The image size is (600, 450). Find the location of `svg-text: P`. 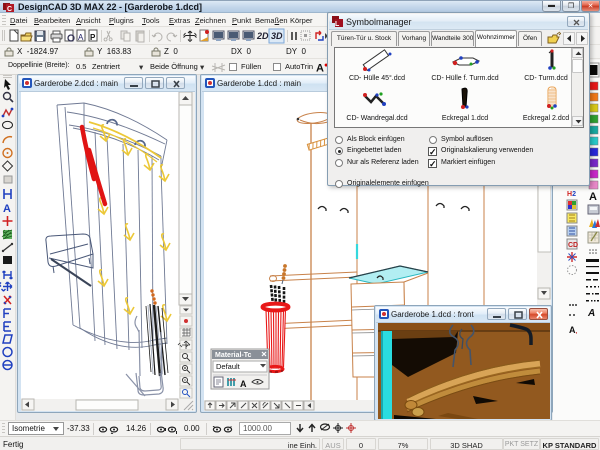

svg-text: P is located at coordinates (93, 37).